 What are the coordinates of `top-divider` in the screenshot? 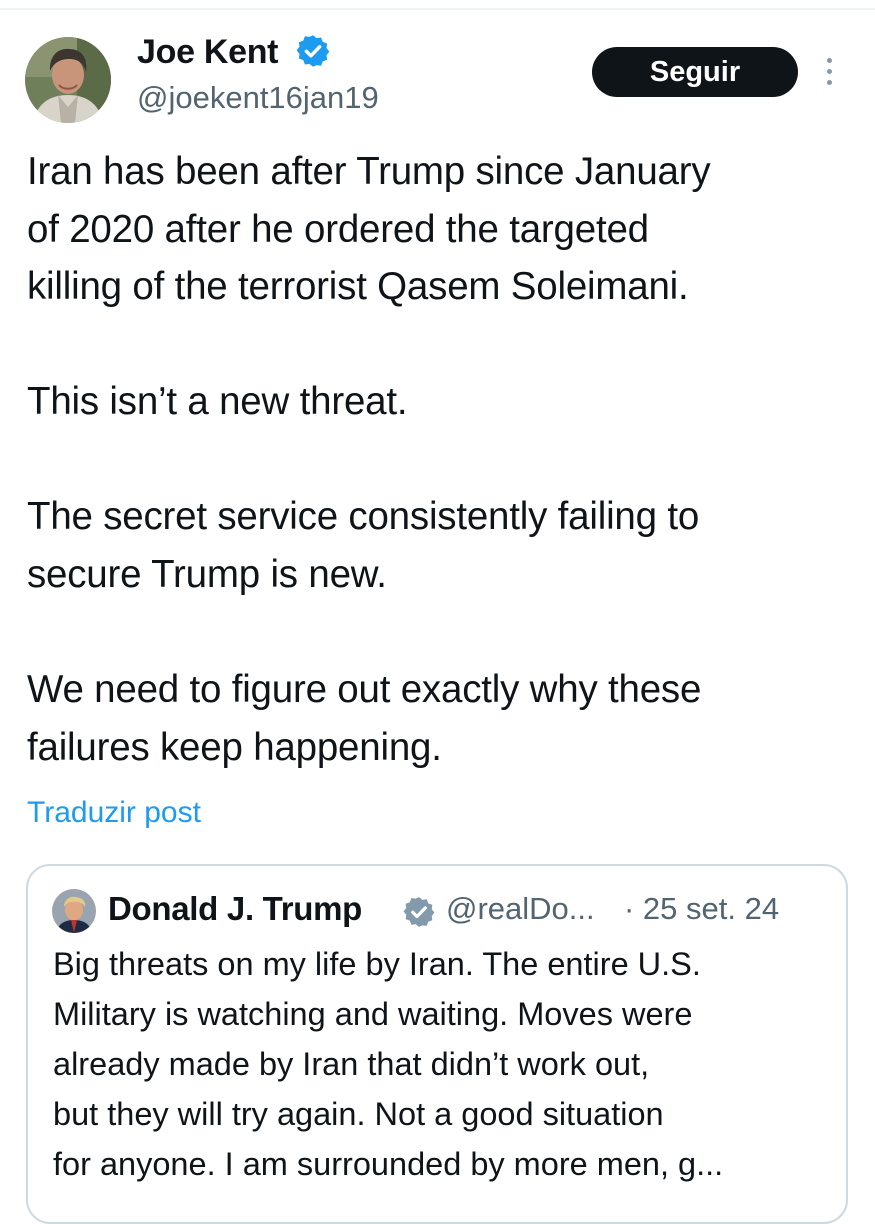 It's located at (437, 9).